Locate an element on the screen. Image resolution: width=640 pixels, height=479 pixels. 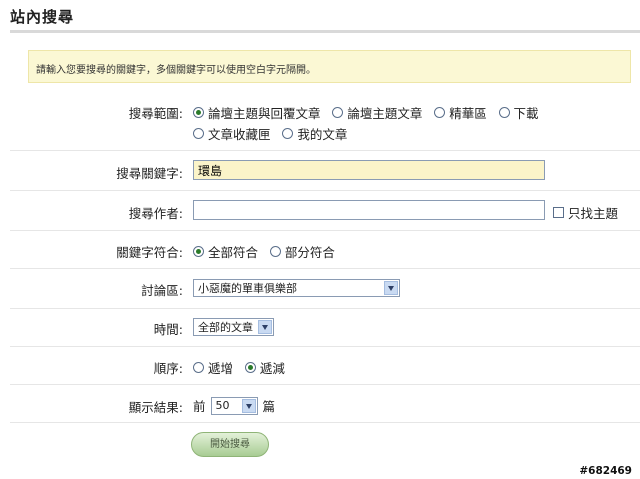
scope-option-topics: 論壇主題文章 is located at coordinates (377, 112).